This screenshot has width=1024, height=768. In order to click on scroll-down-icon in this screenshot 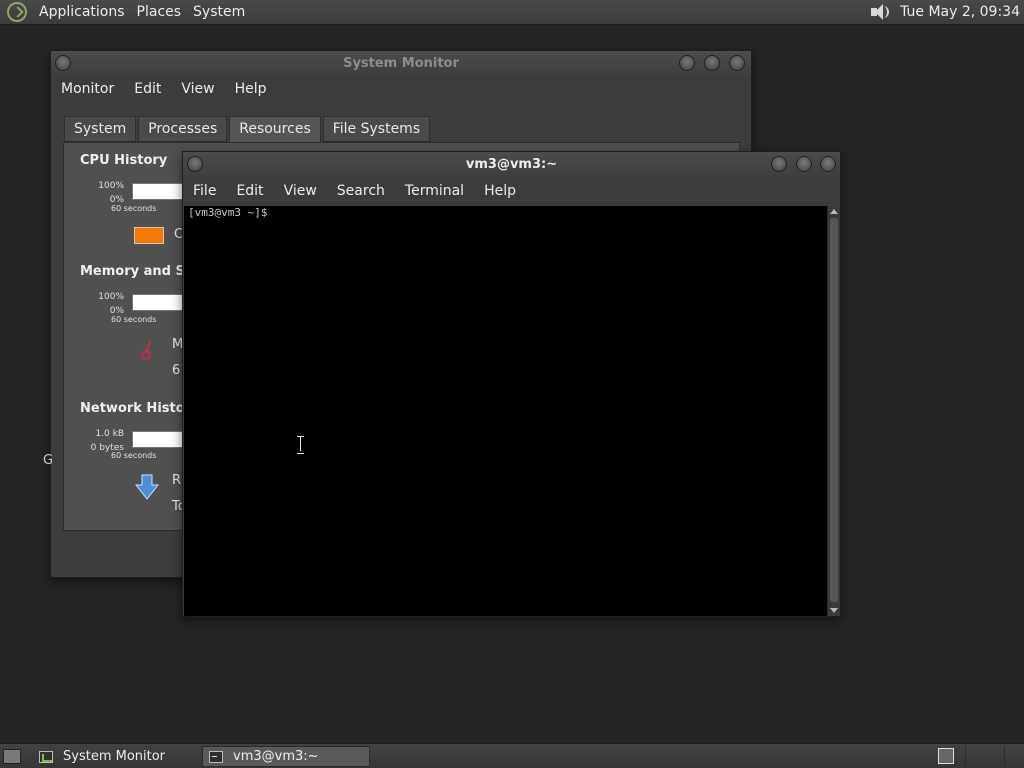, I will do `click(834, 610)`.